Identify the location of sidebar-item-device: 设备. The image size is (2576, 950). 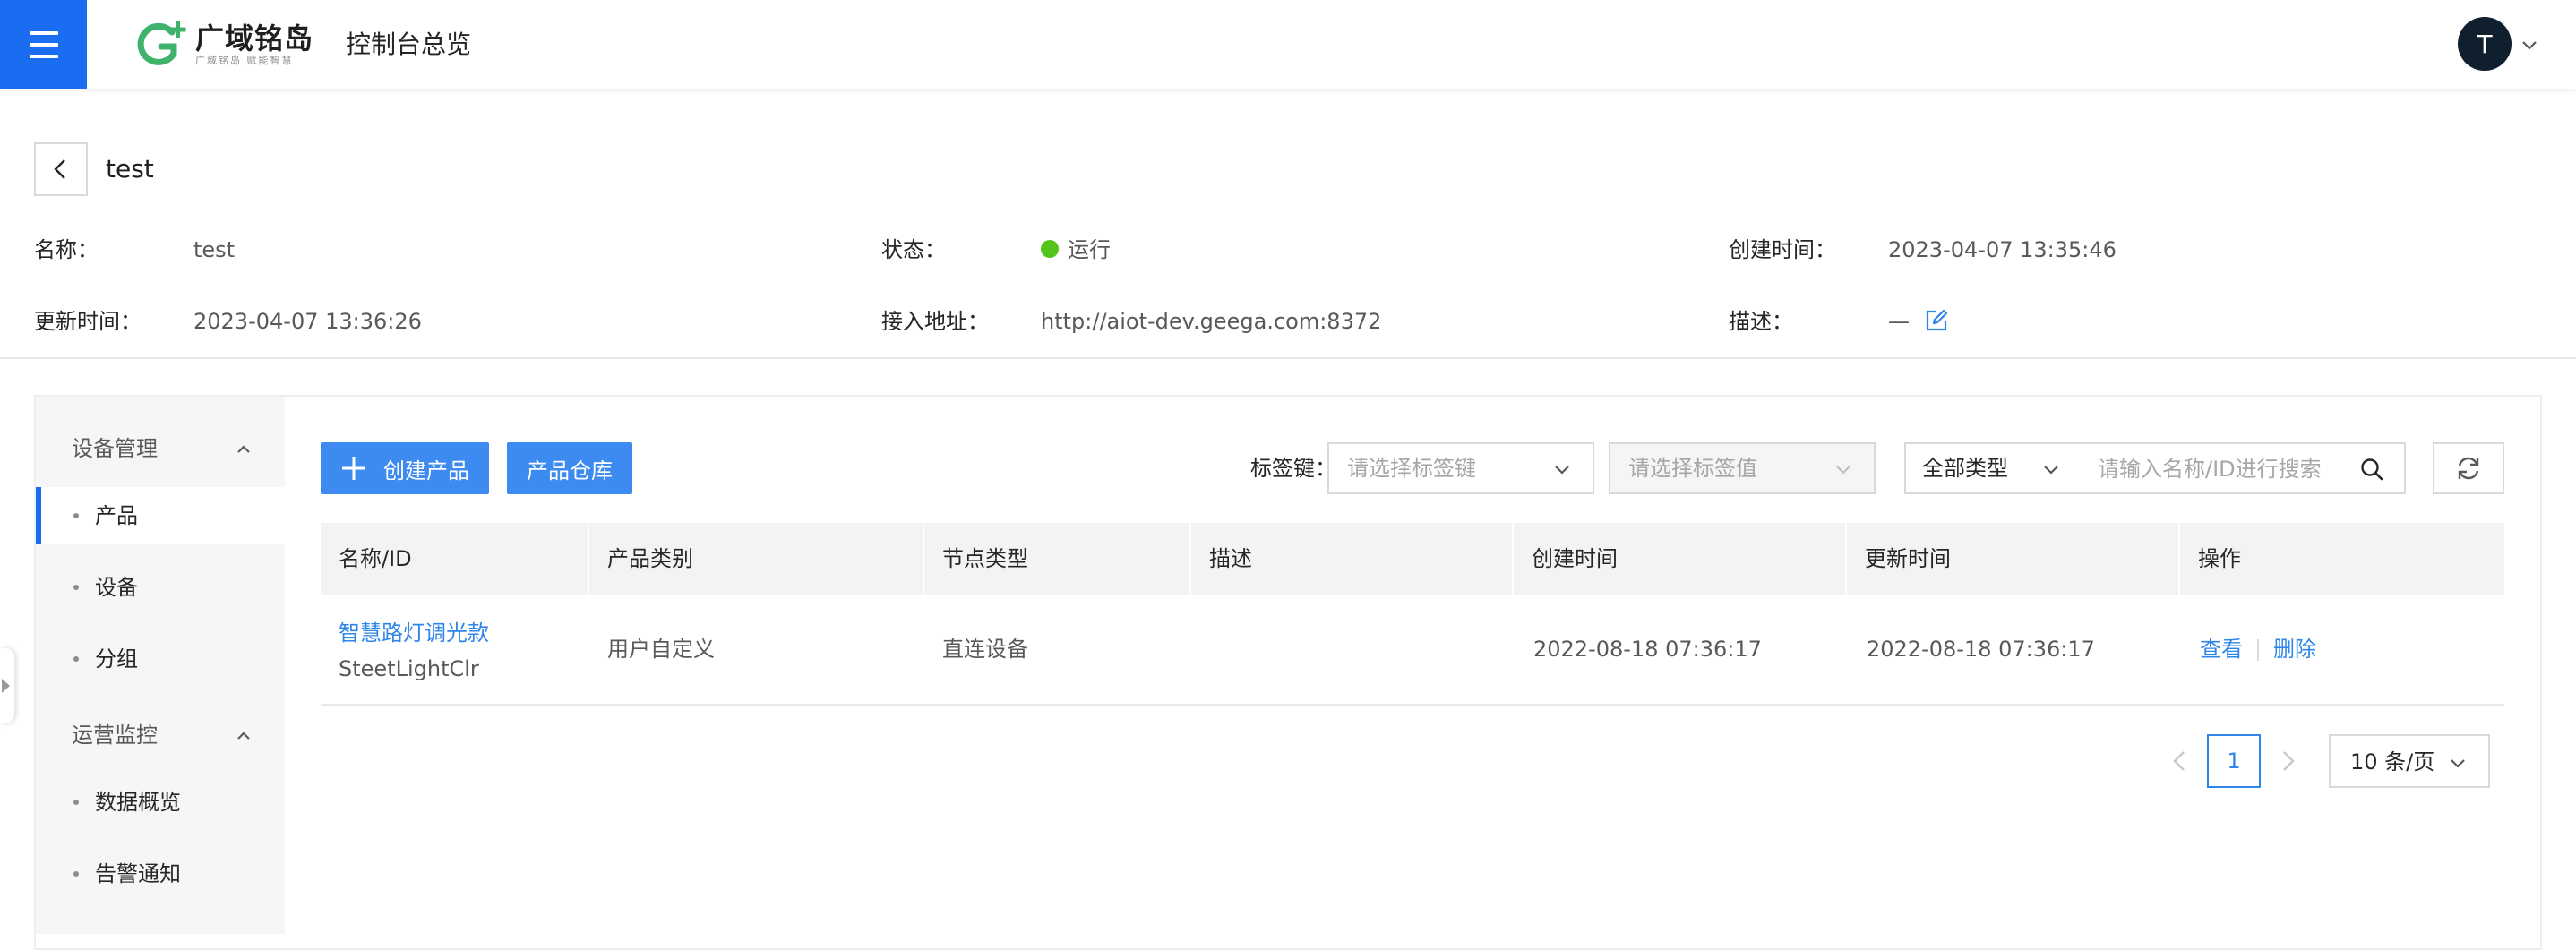
(160, 587).